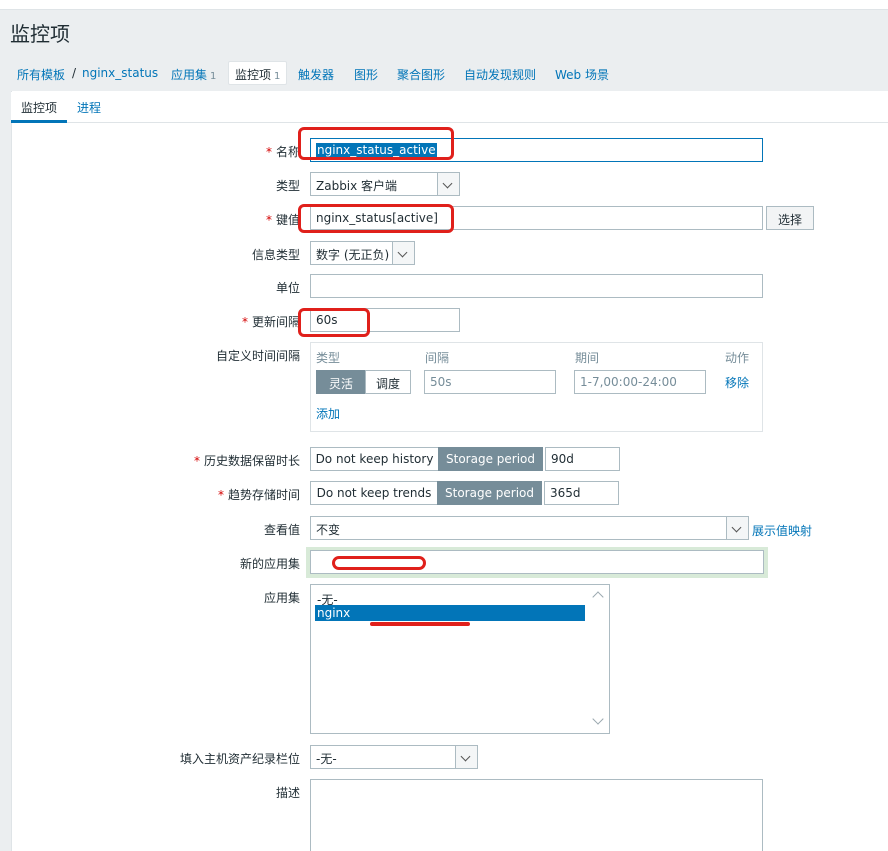  What do you see at coordinates (328, 413) in the screenshot?
I see `add-interval-link: 添加` at bounding box center [328, 413].